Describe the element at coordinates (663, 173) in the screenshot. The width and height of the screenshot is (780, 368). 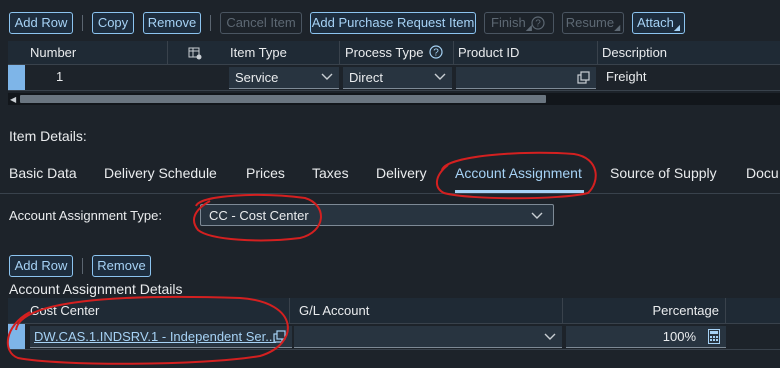
I see `tab-source-of-supply: Source of Supply` at that location.